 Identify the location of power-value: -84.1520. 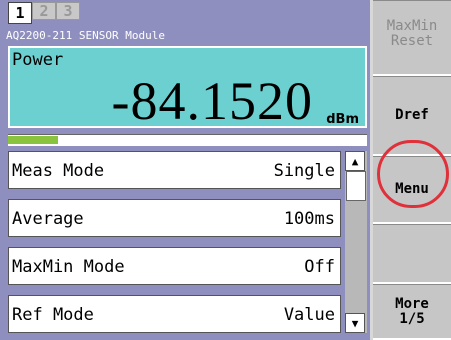
(212, 101).